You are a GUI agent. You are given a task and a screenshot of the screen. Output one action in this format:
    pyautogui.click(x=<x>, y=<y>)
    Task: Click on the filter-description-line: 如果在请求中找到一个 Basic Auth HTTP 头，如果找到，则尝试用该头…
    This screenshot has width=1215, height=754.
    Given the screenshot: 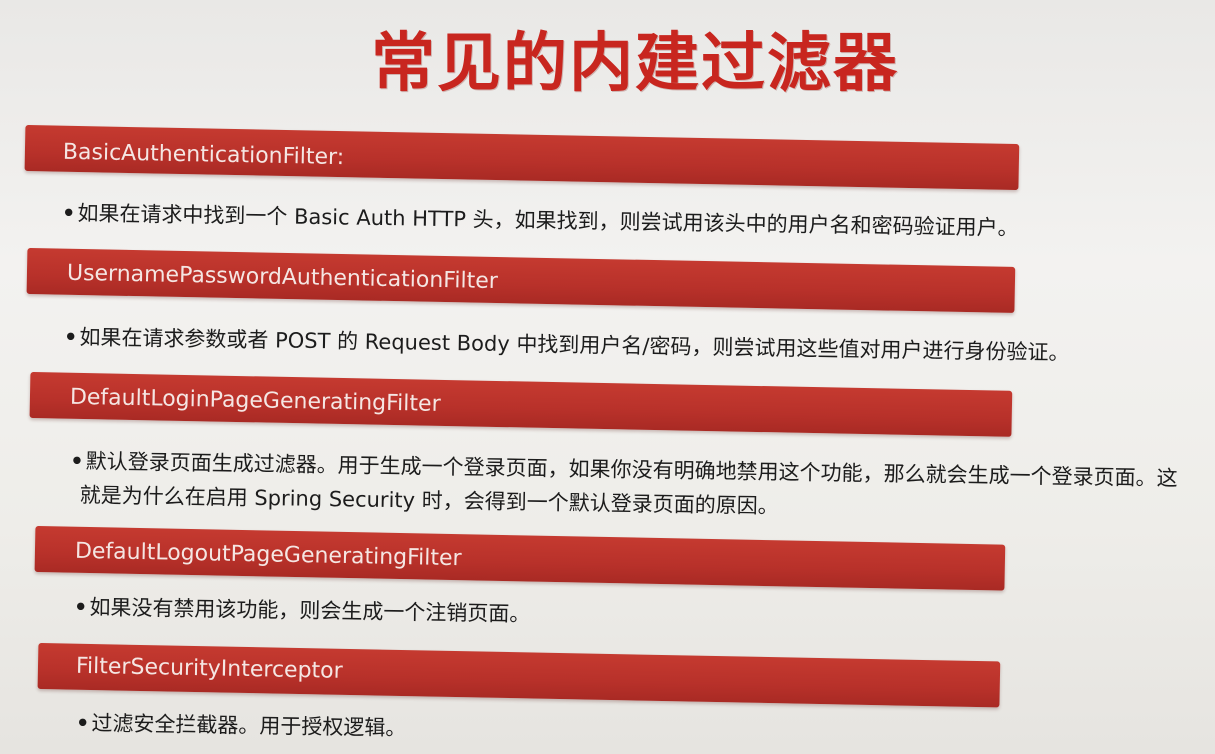 What is the action you would take?
    pyautogui.click(x=548, y=221)
    